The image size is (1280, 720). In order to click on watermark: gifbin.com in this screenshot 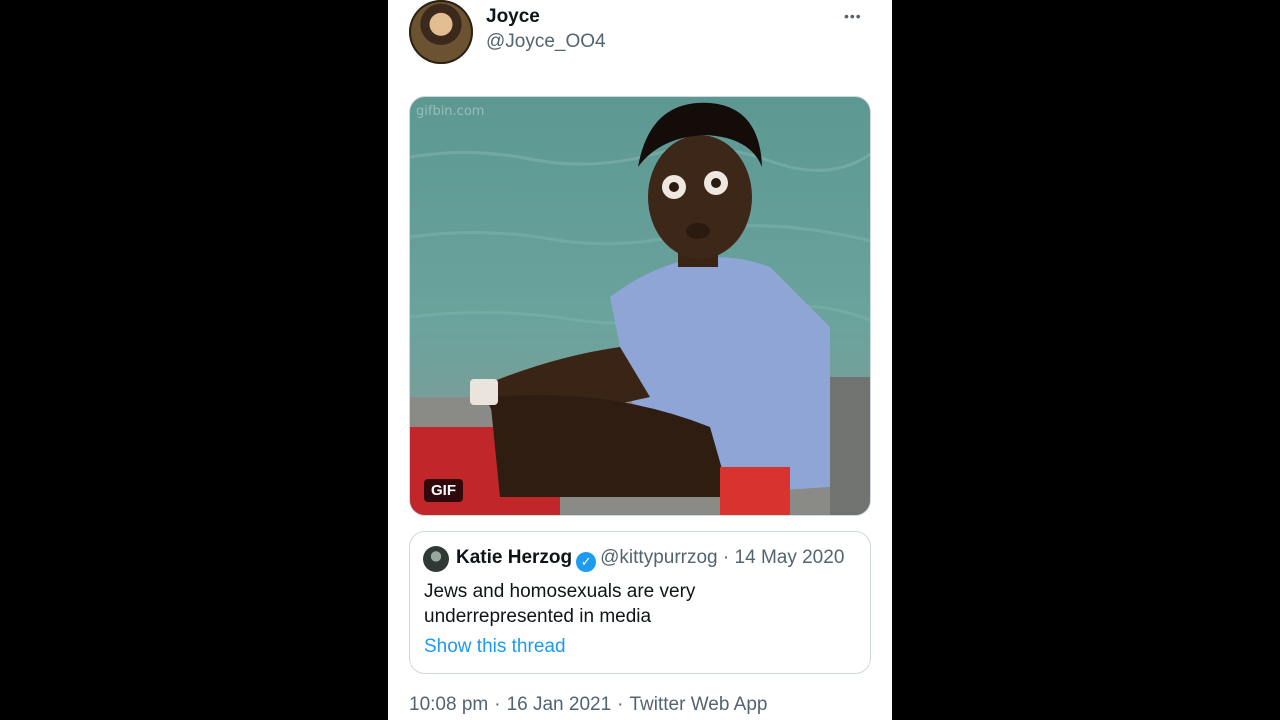, I will do `click(450, 111)`.